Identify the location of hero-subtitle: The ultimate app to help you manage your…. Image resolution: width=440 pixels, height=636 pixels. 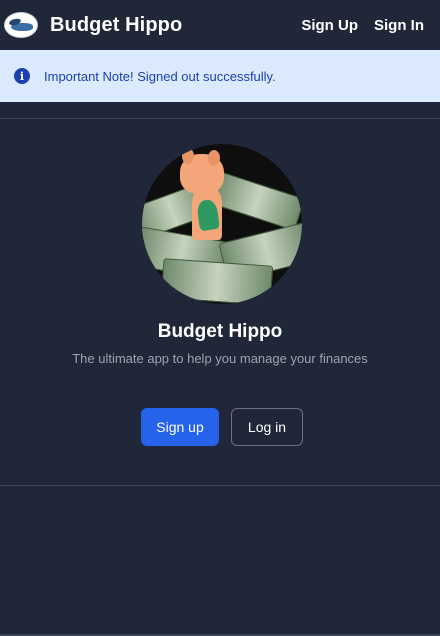
(220, 358).